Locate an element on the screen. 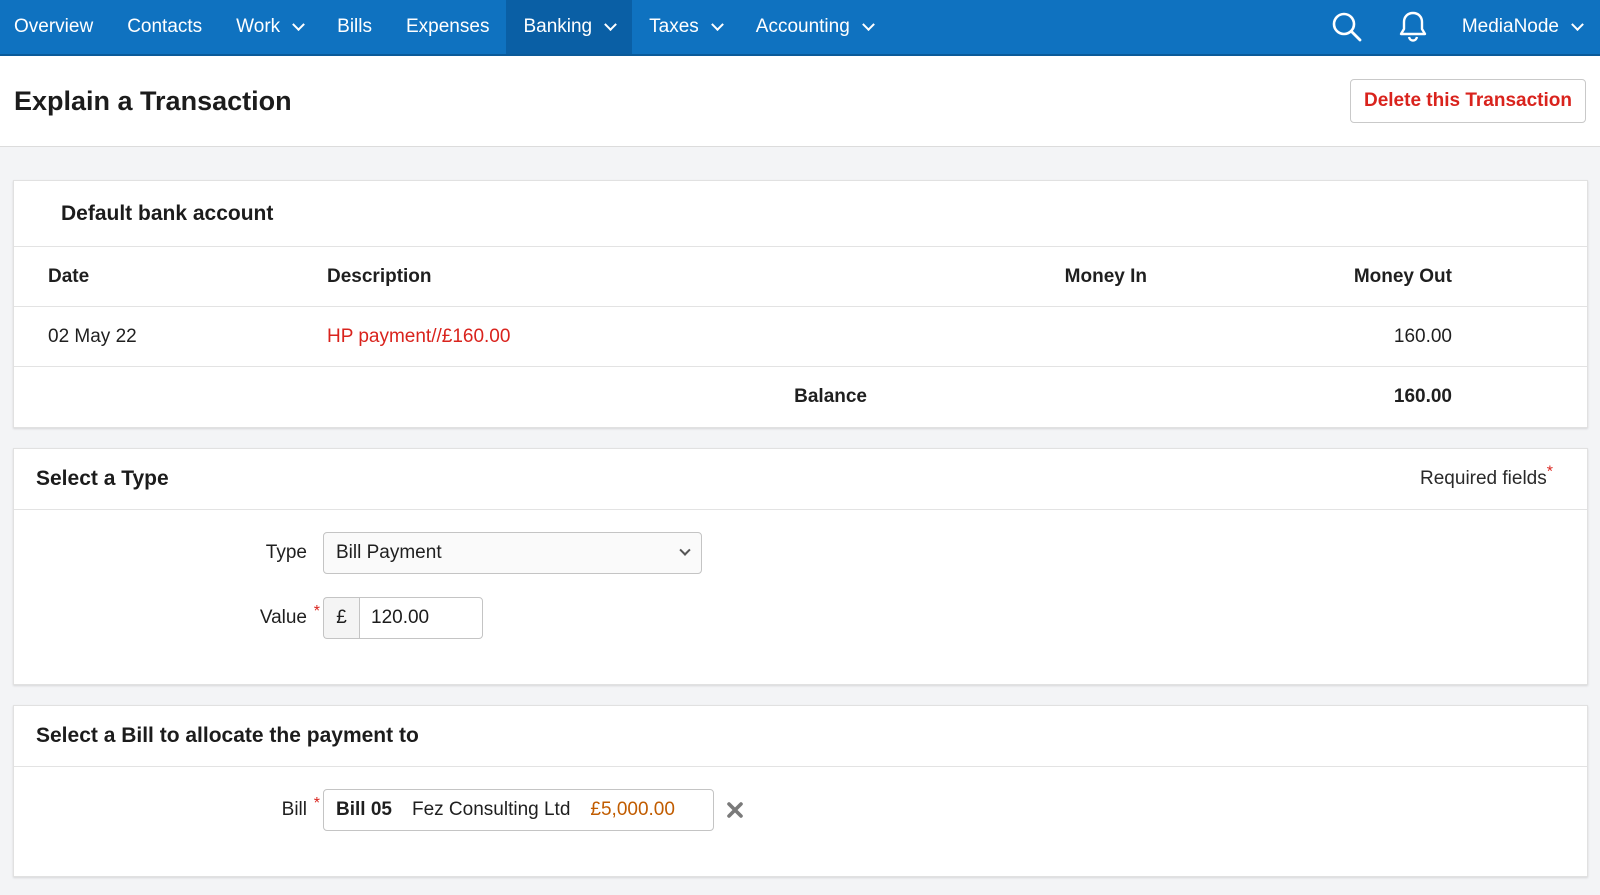 This screenshot has height=895, width=1600. col-date: Date is located at coordinates (69, 276).